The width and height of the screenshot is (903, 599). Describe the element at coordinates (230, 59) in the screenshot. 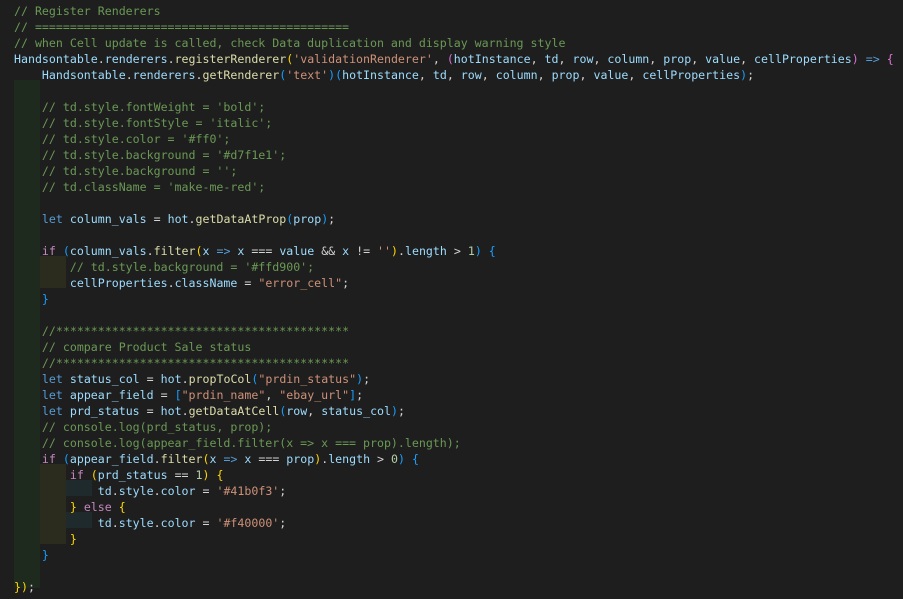

I see `code-token-func: registerRenderer` at that location.